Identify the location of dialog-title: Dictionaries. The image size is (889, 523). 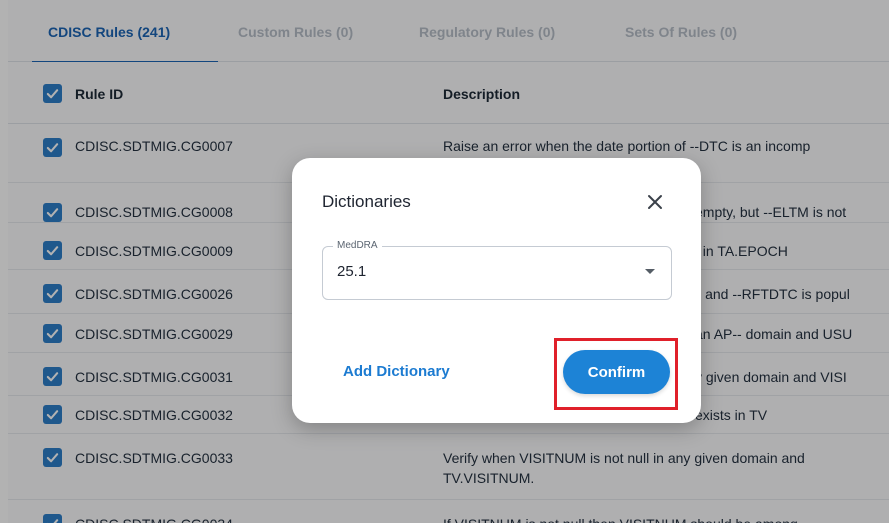
(366, 201).